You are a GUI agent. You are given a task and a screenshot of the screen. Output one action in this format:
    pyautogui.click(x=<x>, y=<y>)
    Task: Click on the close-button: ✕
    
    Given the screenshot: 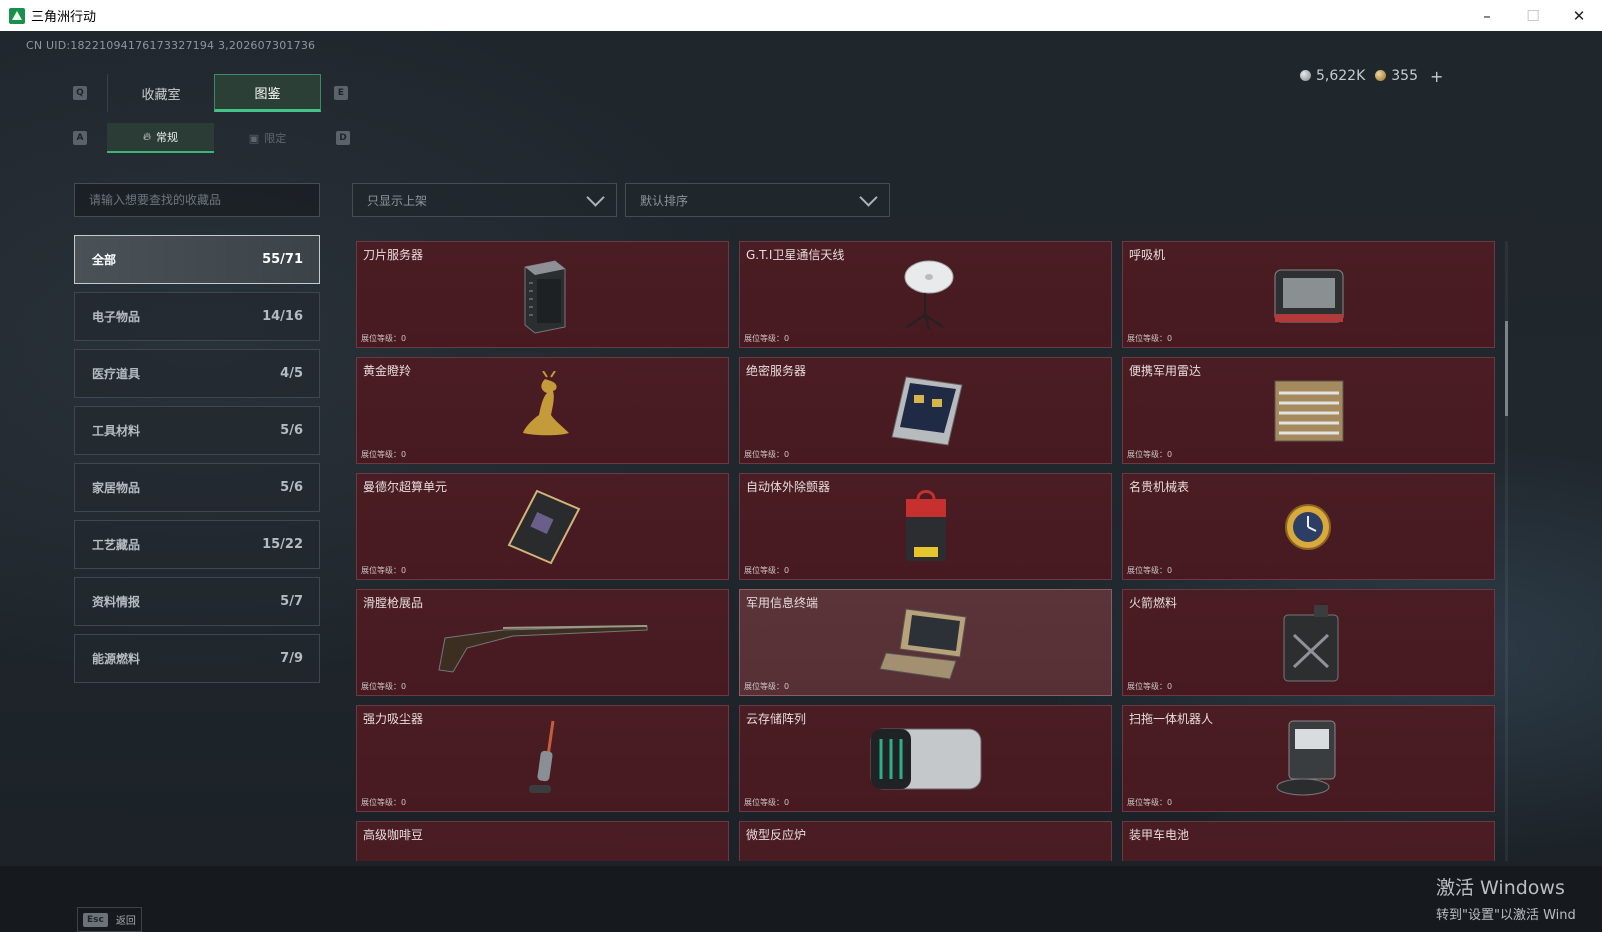 What is the action you would take?
    pyautogui.click(x=1579, y=15)
    